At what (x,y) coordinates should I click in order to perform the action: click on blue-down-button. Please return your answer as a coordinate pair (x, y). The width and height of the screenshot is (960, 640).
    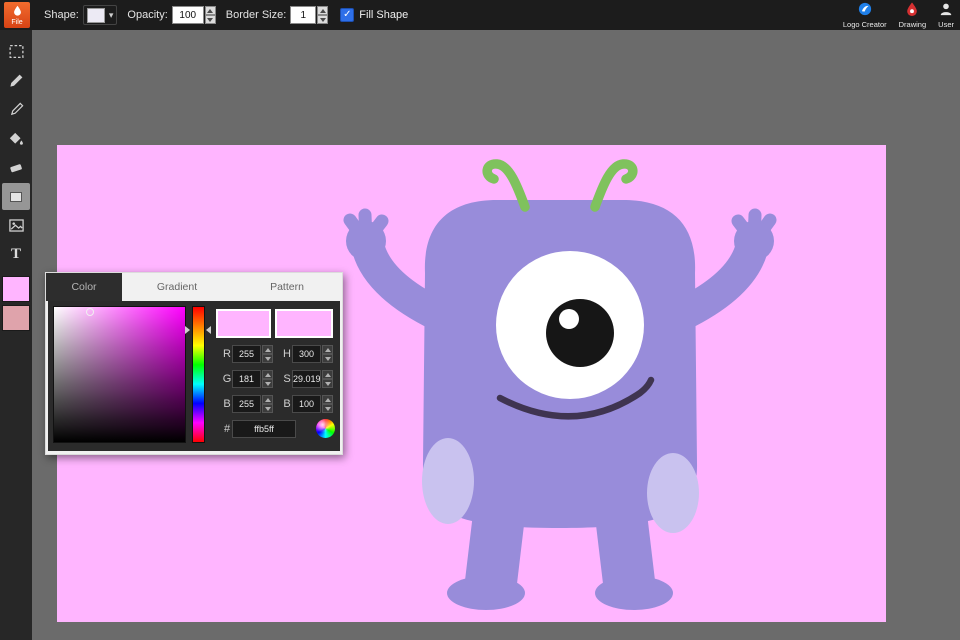
    Looking at the image, I should click on (267, 408).